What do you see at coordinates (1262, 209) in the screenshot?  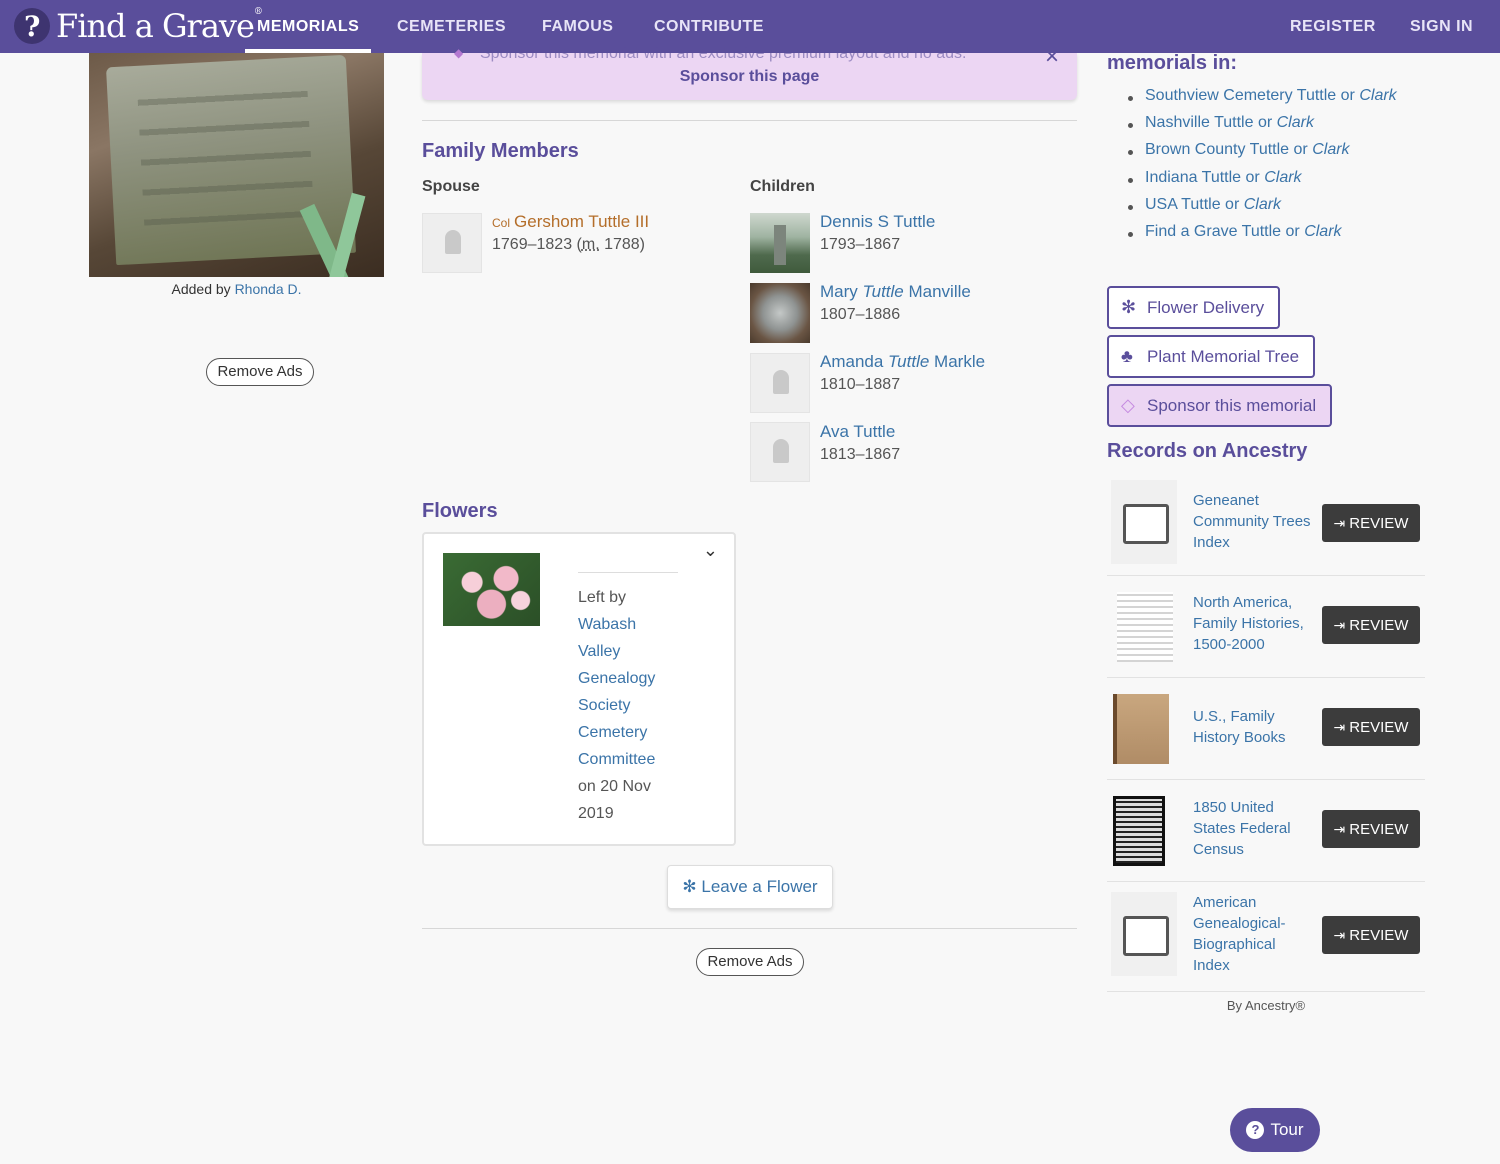 I see `search-link: USA Tuttle or Clark` at bounding box center [1262, 209].